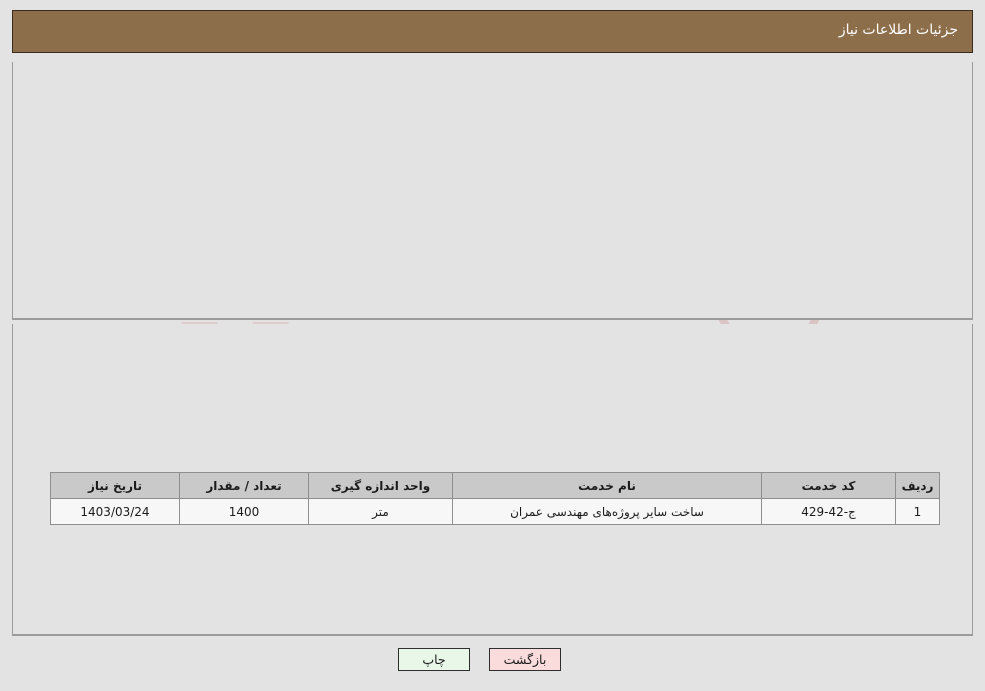 The image size is (985, 691). Describe the element at coordinates (380, 511) in the screenshot. I see `cell-unit: متر` at that location.